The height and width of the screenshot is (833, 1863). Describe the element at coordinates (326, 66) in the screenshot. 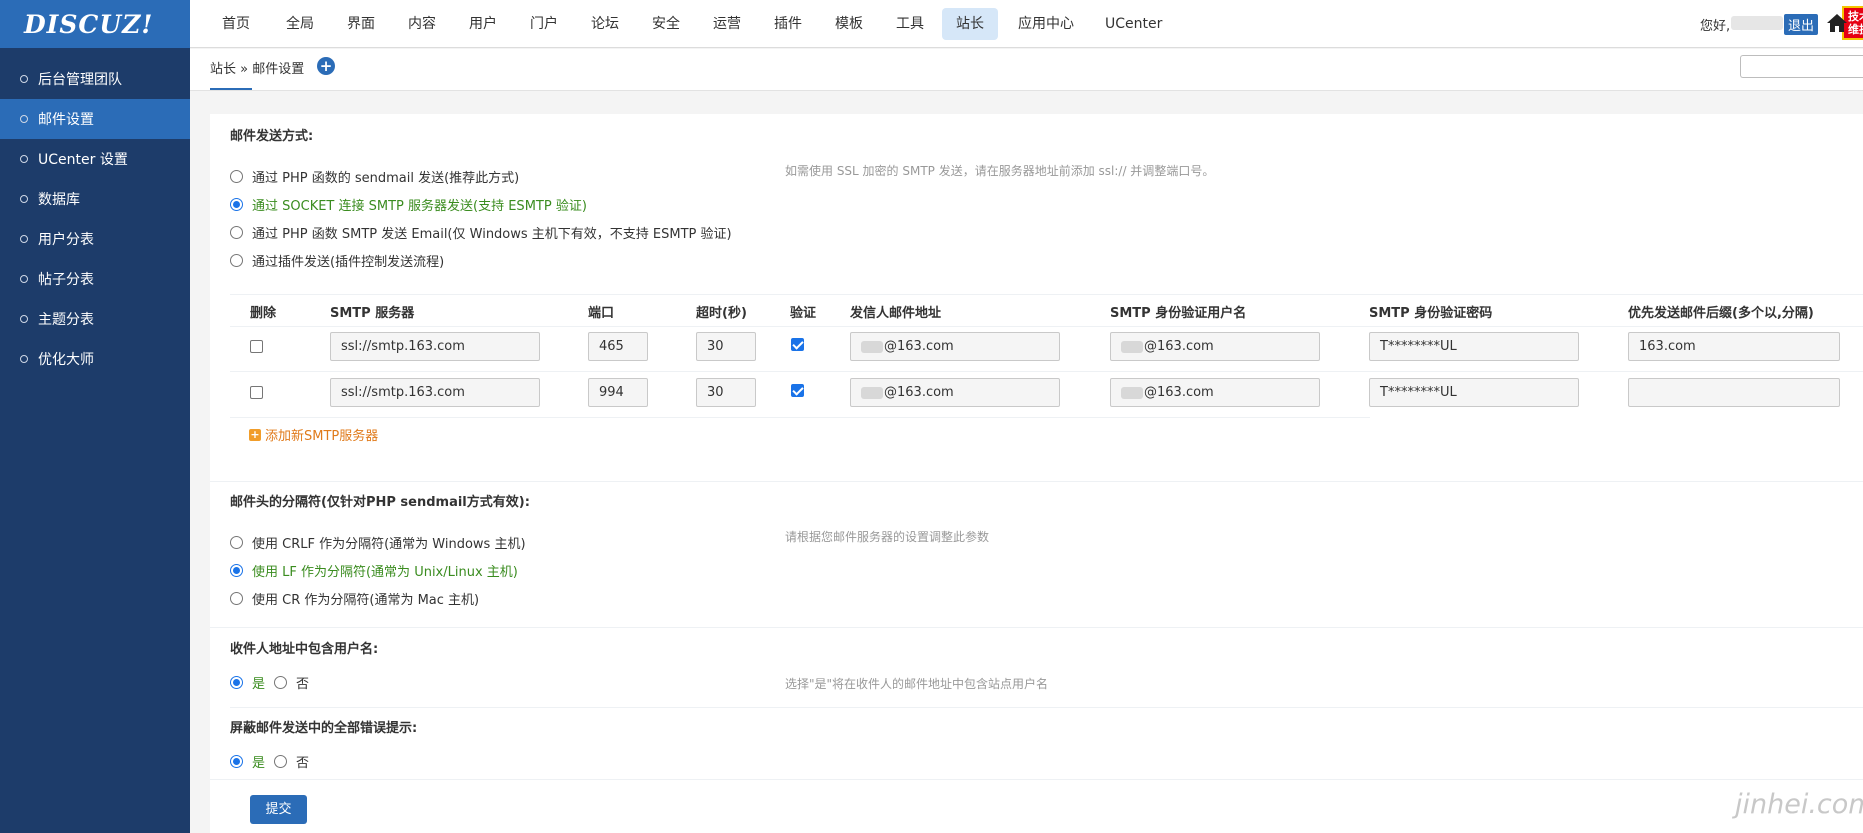

I see `add-shortcut-icon: +` at that location.